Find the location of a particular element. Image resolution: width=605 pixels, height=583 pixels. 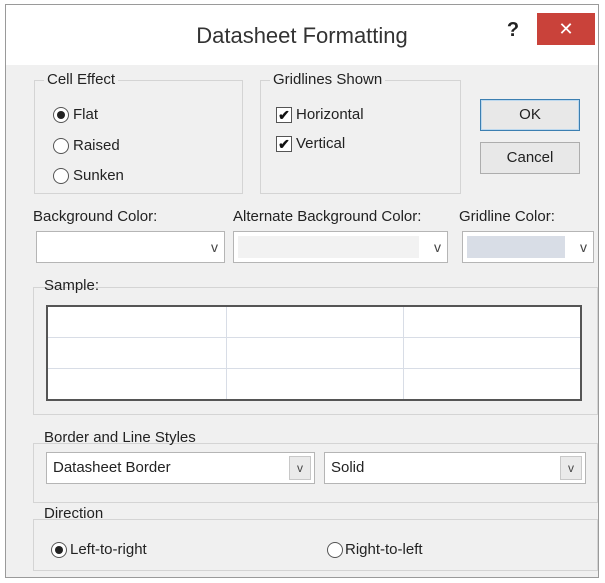

background-color-dropdown: v is located at coordinates (130, 247).